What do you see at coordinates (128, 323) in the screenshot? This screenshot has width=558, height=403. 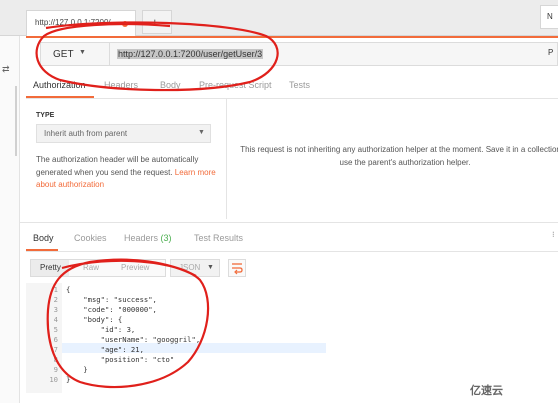 I see `annotation-circle-body` at bounding box center [128, 323].